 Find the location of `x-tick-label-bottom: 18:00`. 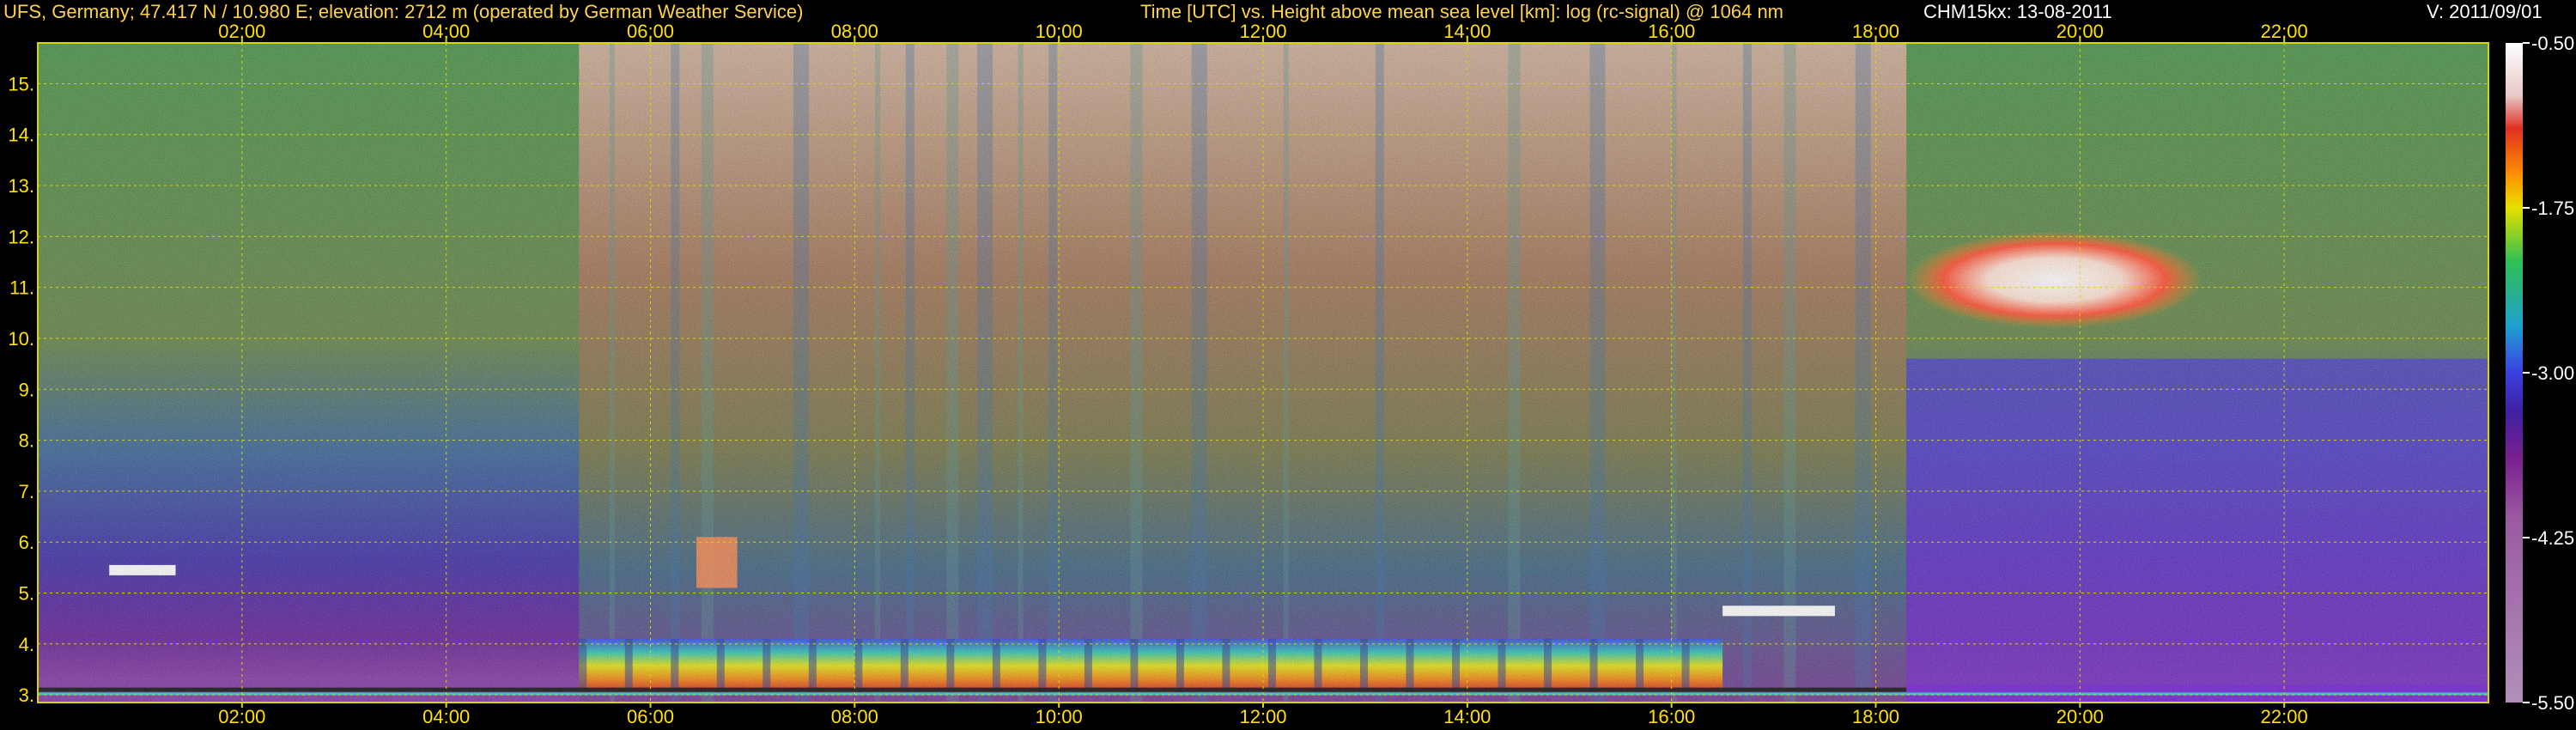

x-tick-label-bottom: 18:00 is located at coordinates (1875, 716).